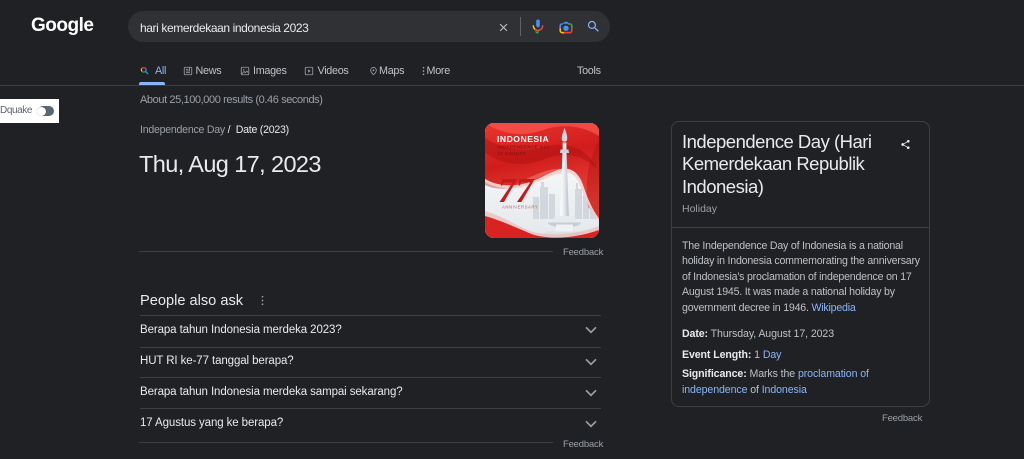 The width and height of the screenshot is (1024, 459). What do you see at coordinates (524, 147) in the screenshot?
I see `svg-text: INDEPENDENCE DAY` at bounding box center [524, 147].